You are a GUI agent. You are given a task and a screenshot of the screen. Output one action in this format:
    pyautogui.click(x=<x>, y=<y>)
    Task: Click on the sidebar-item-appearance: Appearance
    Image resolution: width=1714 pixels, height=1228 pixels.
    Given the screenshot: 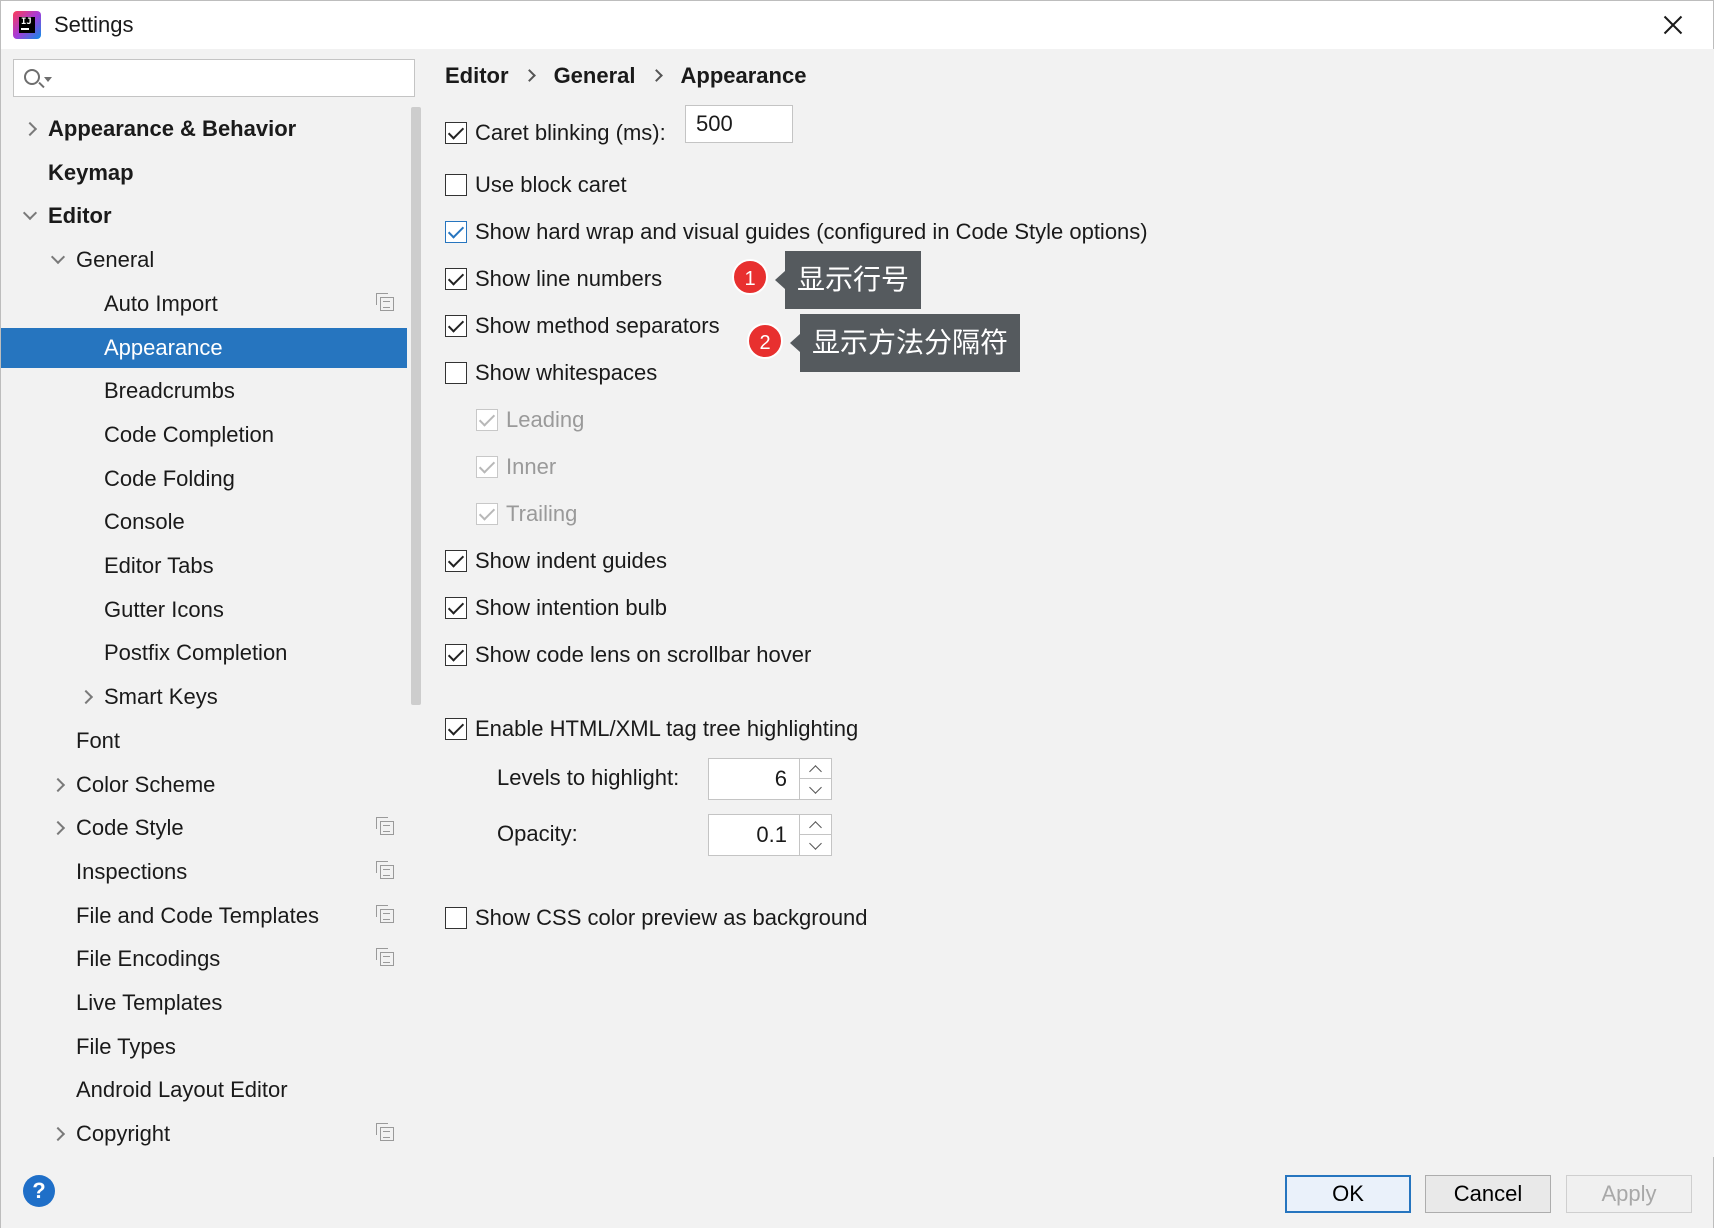 What is the action you would take?
    pyautogui.click(x=204, y=347)
    